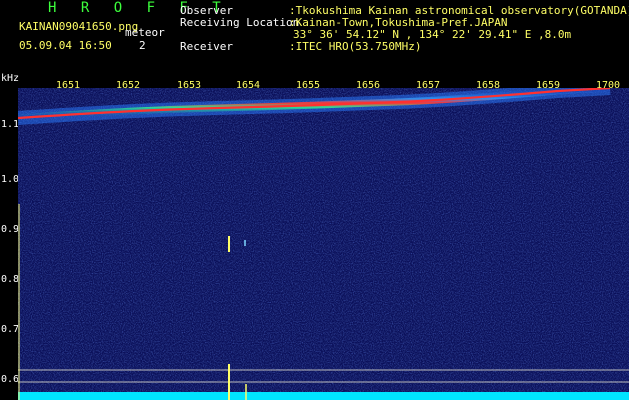  Describe the element at coordinates (79, 26) in the screenshot. I see `filename-label: KAINAN09041650.png` at that location.